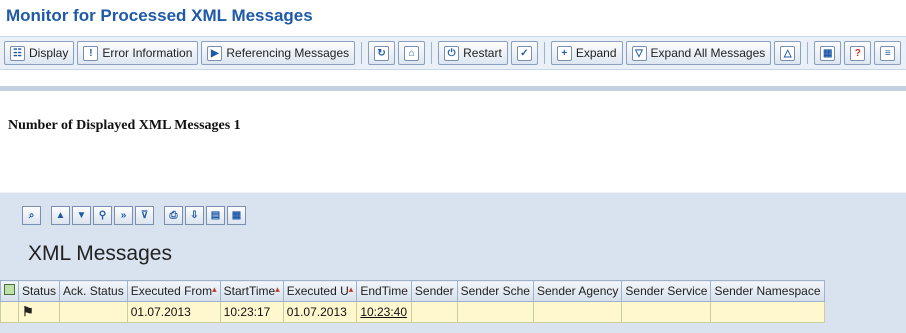  What do you see at coordinates (320, 312) in the screenshot?
I see `cell-executed-until: 01.07.2013` at bounding box center [320, 312].